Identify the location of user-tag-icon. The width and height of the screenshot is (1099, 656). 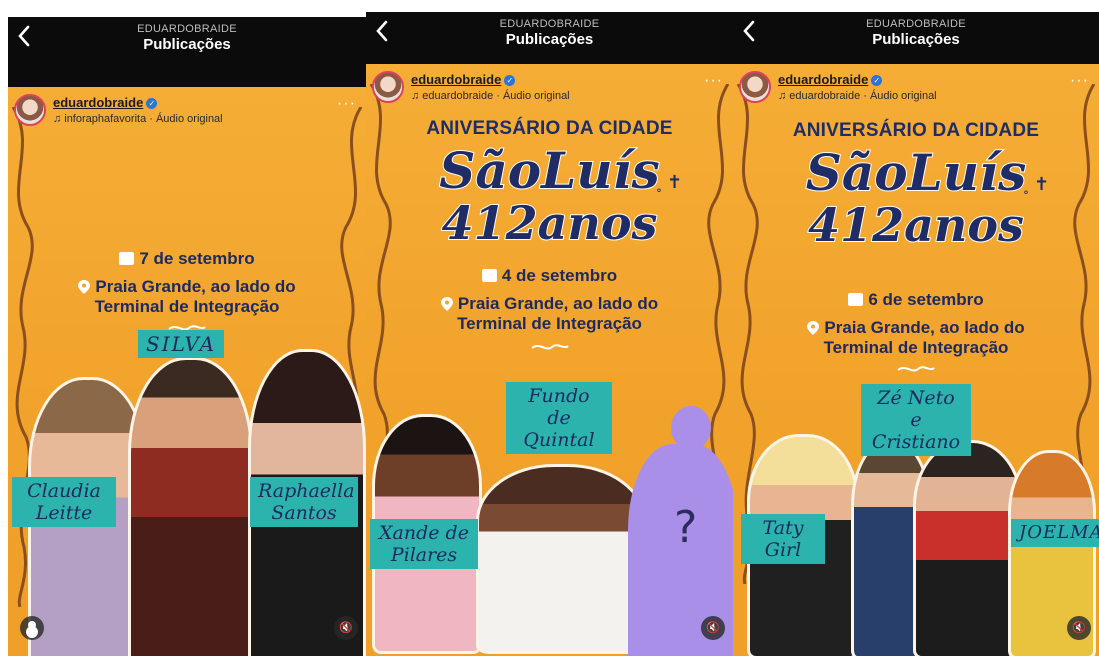
(32, 628).